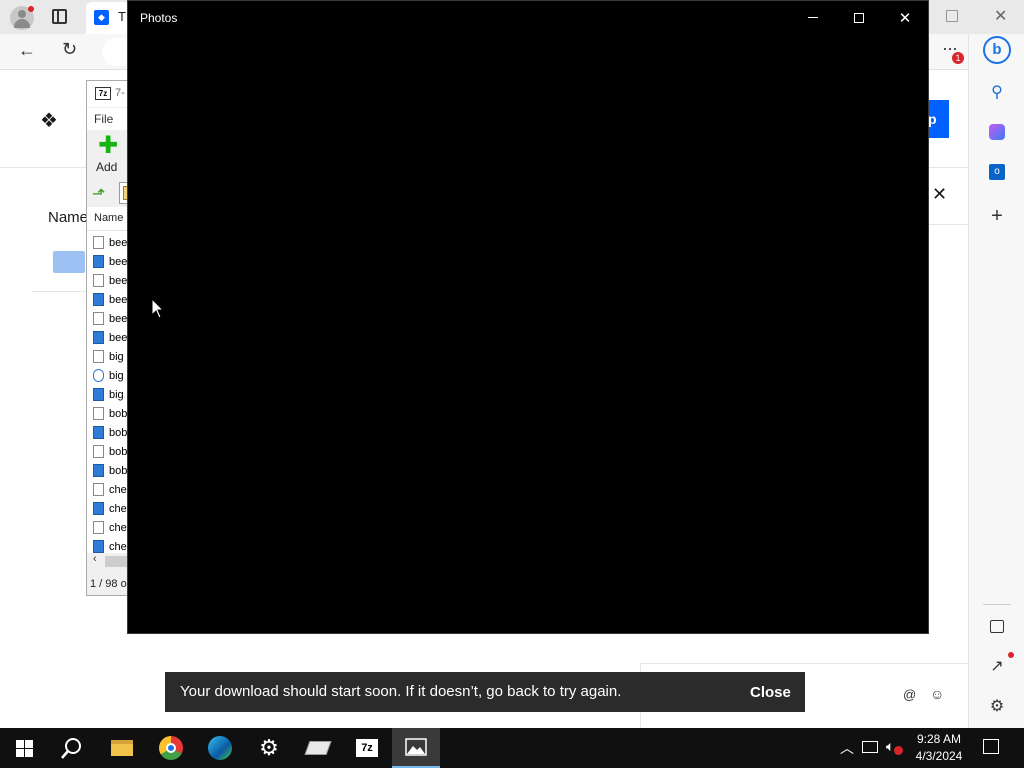  Describe the element at coordinates (997, 666) in the screenshot. I see `external-link-icon: ↗` at that location.